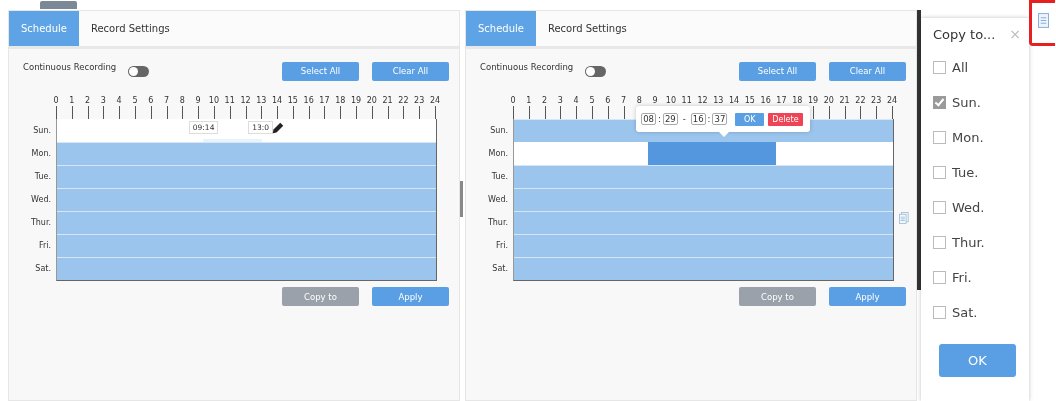  Describe the element at coordinates (965, 172) in the screenshot. I see `checkbox-label: Tue.` at that location.